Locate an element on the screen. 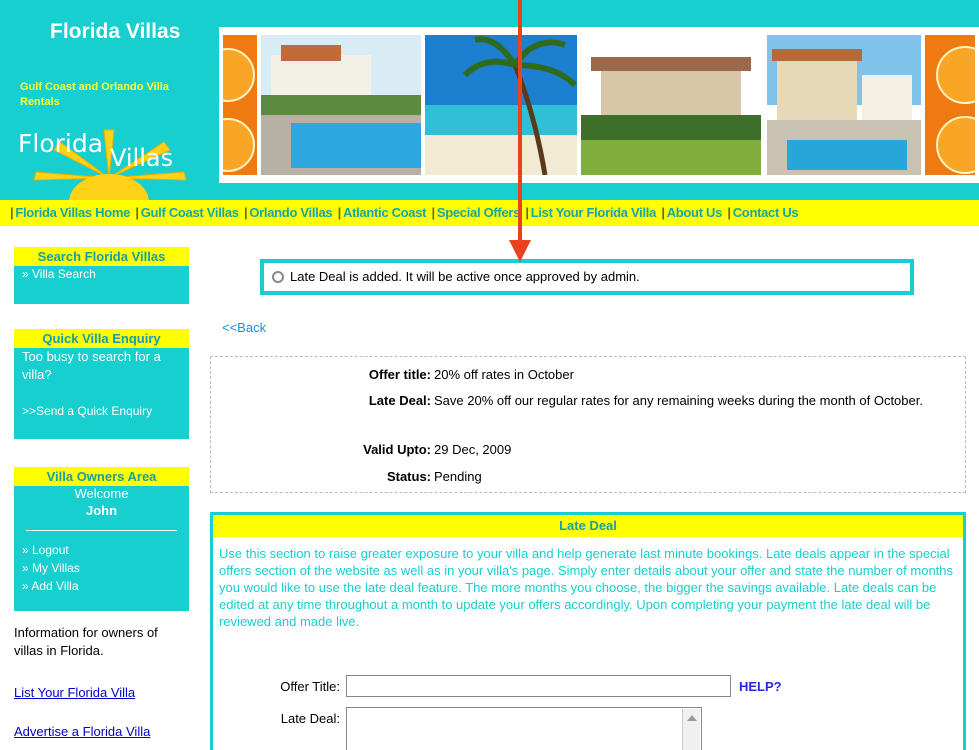 The width and height of the screenshot is (979, 750). logo-word-villas: Villas is located at coordinates (141, 158).